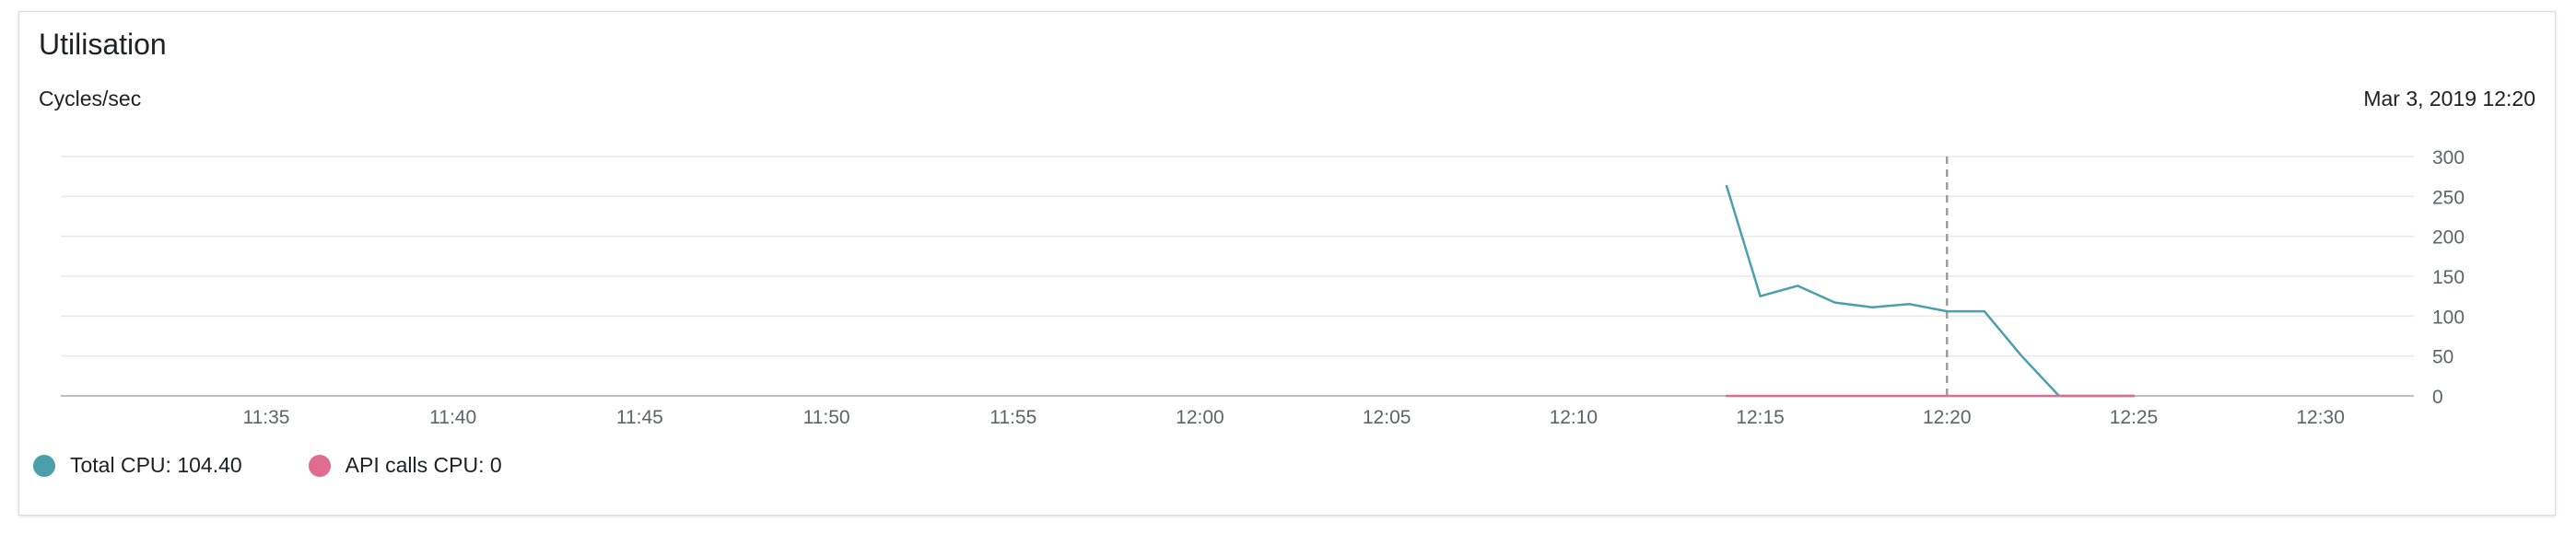  I want to click on x-tick-label-1155: 11:55, so click(1012, 417).